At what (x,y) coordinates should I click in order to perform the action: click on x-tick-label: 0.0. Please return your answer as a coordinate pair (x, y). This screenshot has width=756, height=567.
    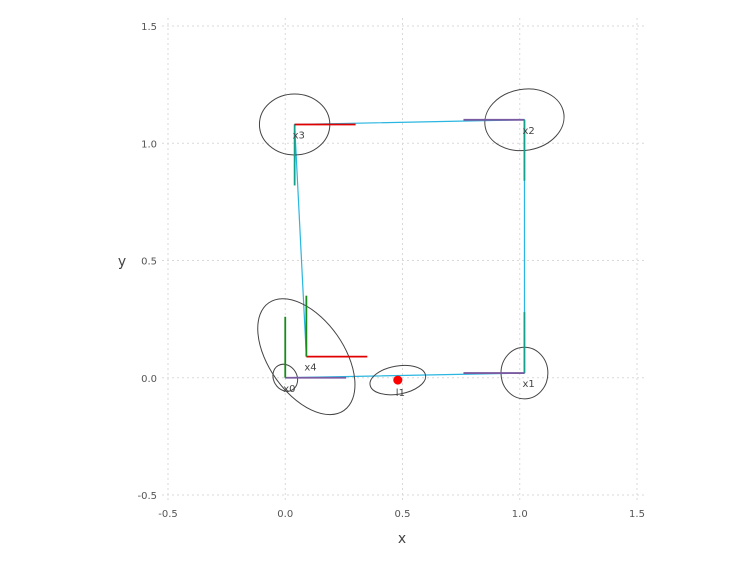
    Looking at the image, I should click on (285, 514).